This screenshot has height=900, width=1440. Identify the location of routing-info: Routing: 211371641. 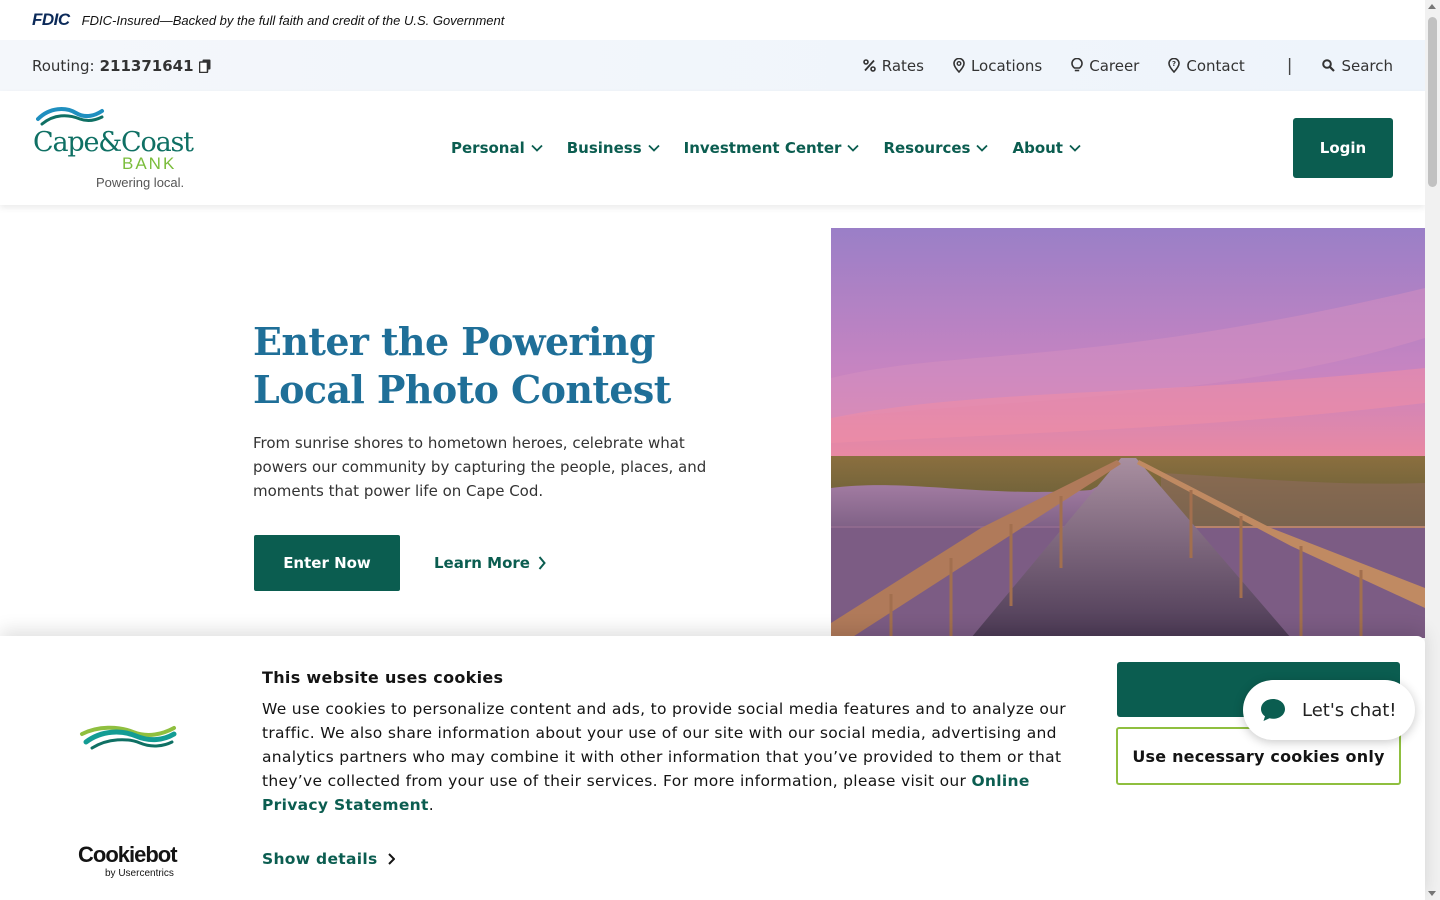
(122, 65).